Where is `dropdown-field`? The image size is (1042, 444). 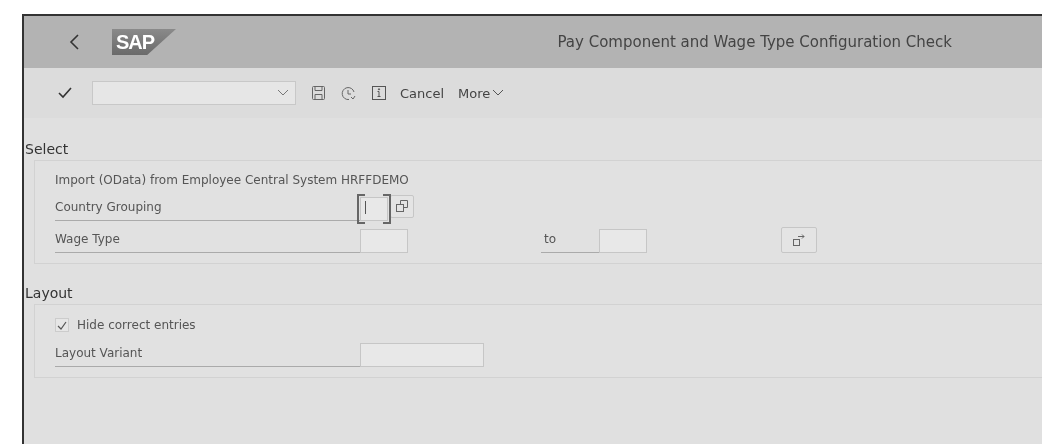
dropdown-field is located at coordinates (194, 93).